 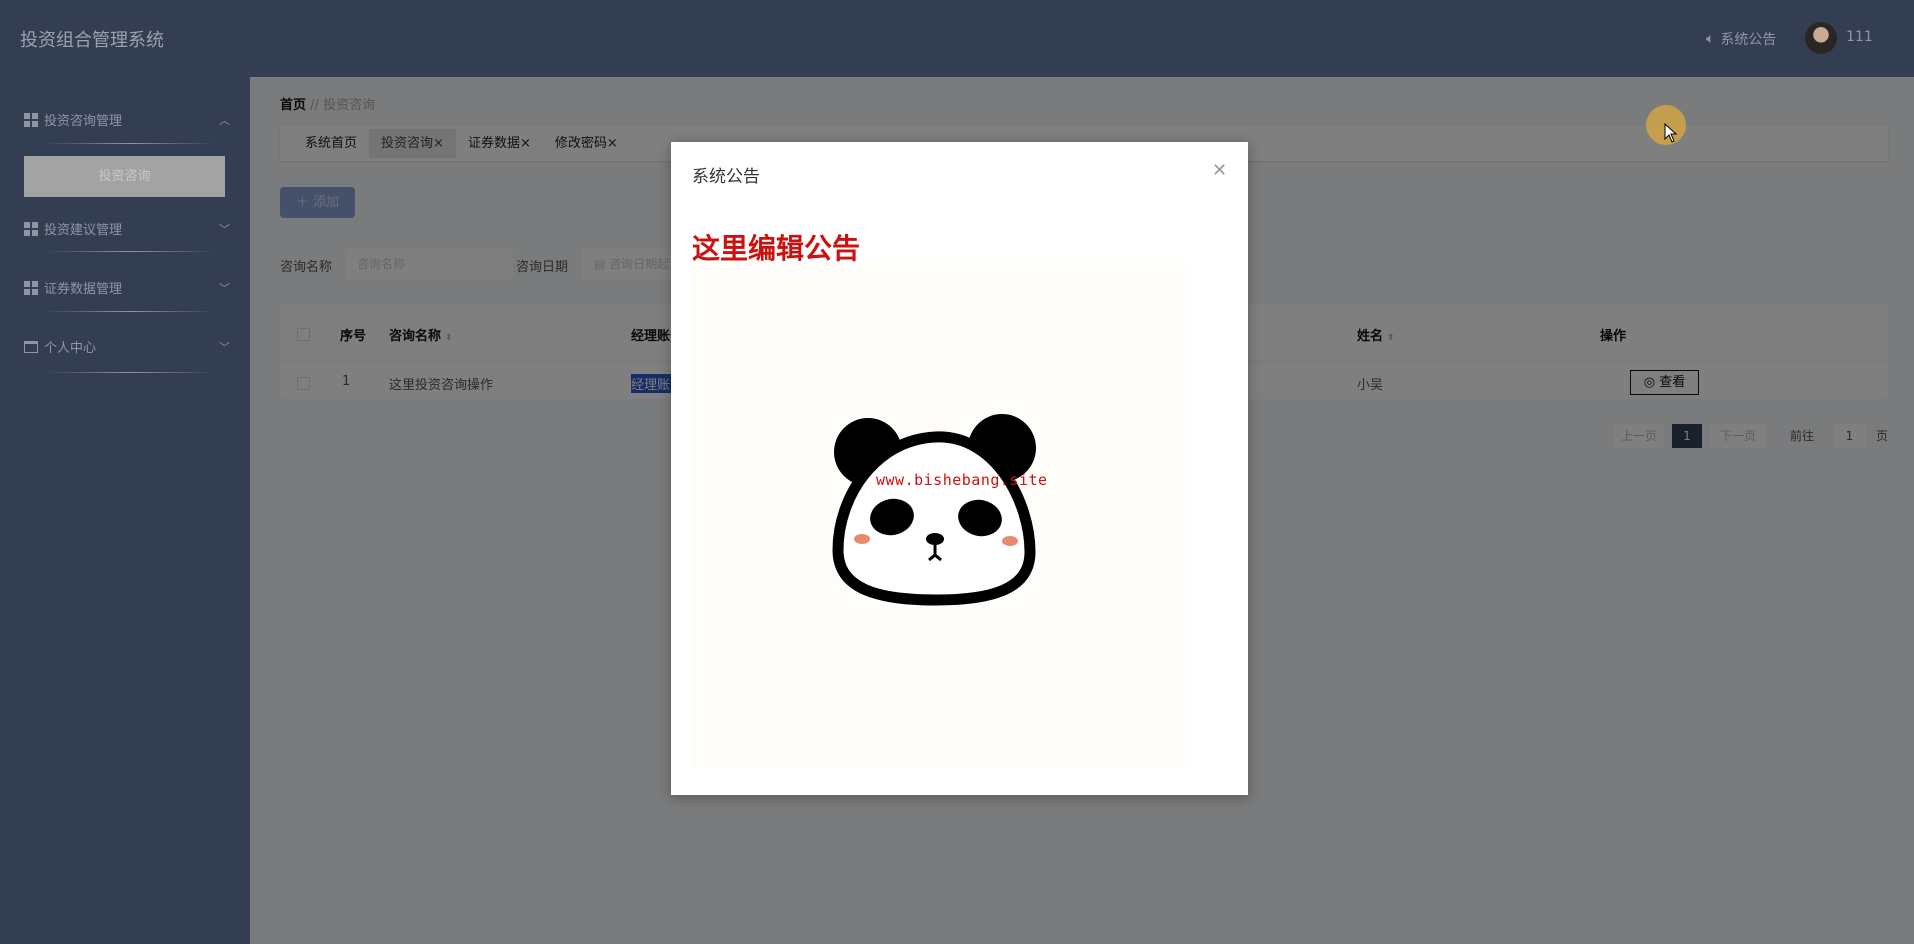 I want to click on notice-label: 系统公告, so click(x=1748, y=40).